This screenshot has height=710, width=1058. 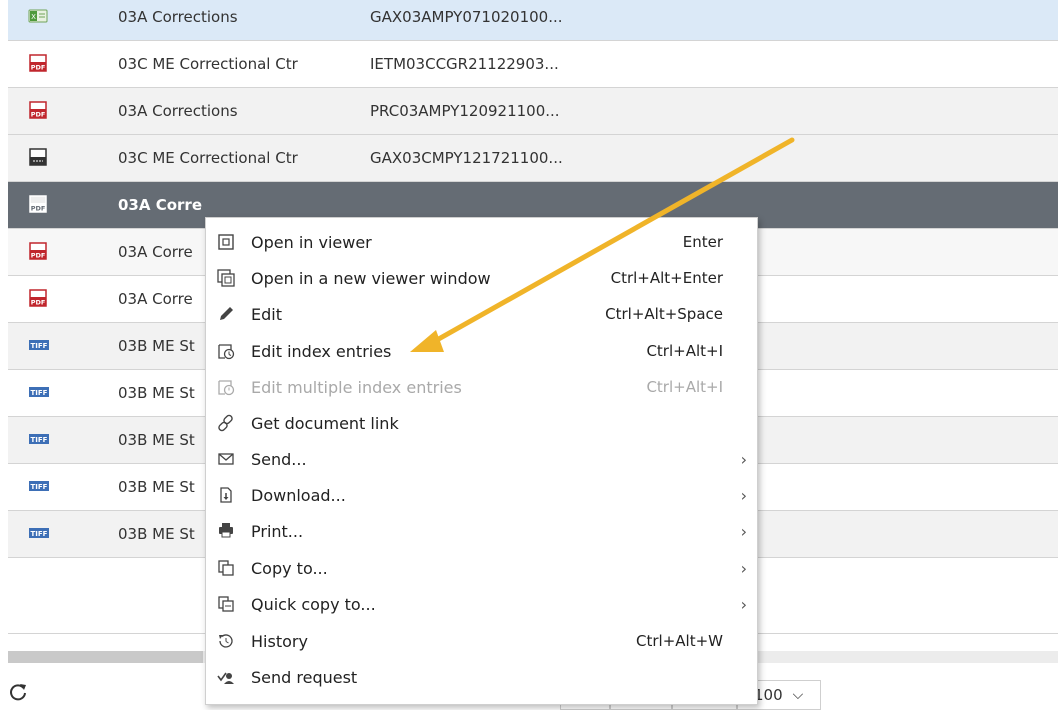 What do you see at coordinates (105, 657) in the screenshot?
I see `horizontal-scrollbar-thumb` at bounding box center [105, 657].